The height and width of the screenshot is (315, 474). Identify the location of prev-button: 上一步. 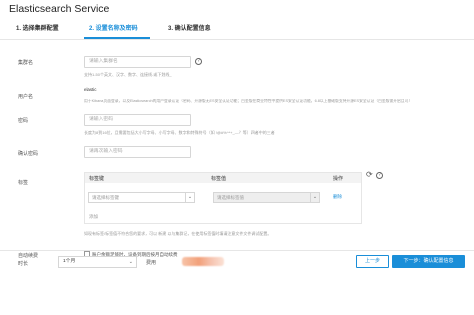
(372, 261).